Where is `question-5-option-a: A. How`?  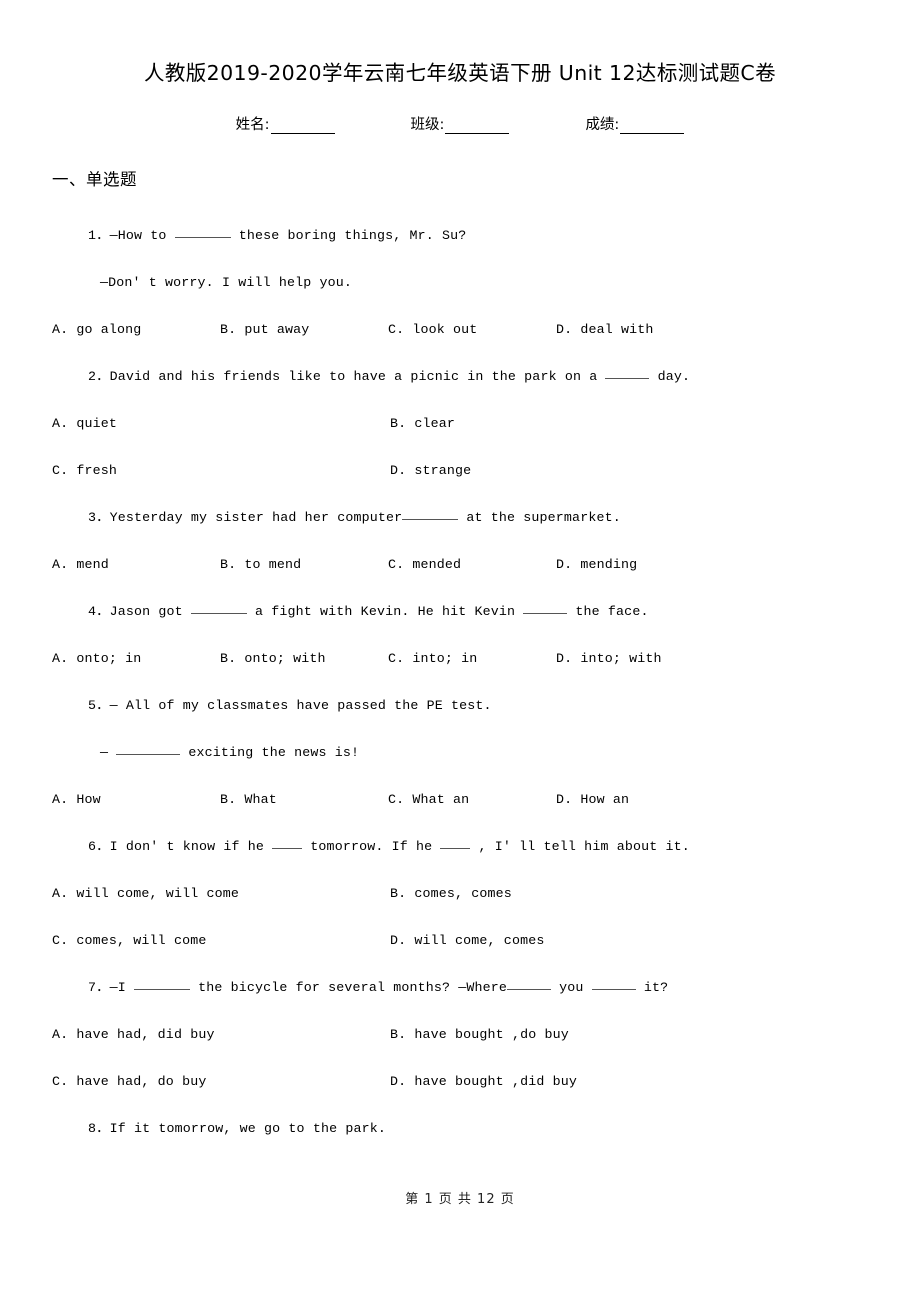
question-5-option-a: A. How is located at coordinates (136, 799).